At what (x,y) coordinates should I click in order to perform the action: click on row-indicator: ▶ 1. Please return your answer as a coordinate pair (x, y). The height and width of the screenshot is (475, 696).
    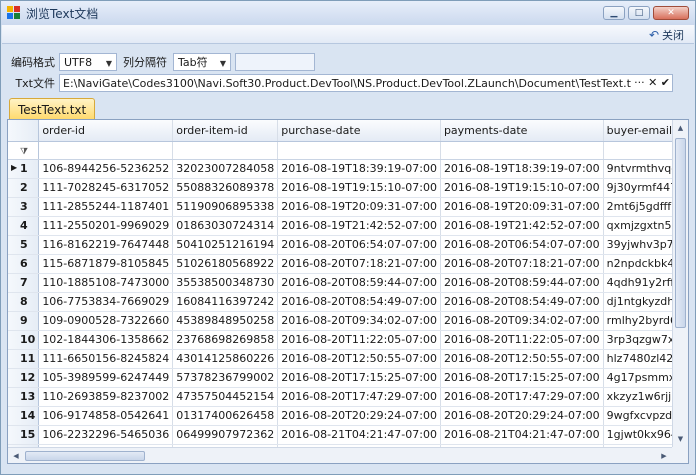
    Looking at the image, I should click on (24, 169).